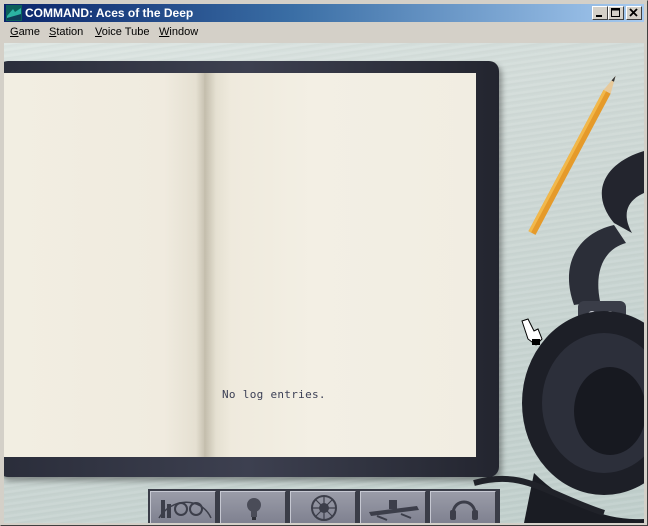  I want to click on compass-icon, so click(324, 508).